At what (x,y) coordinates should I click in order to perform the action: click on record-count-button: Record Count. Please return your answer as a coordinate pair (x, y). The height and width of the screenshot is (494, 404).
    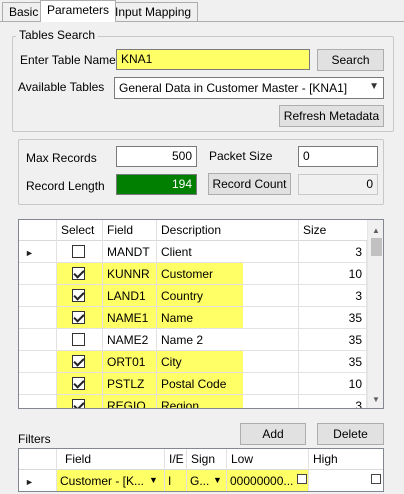
    Looking at the image, I should click on (249, 184).